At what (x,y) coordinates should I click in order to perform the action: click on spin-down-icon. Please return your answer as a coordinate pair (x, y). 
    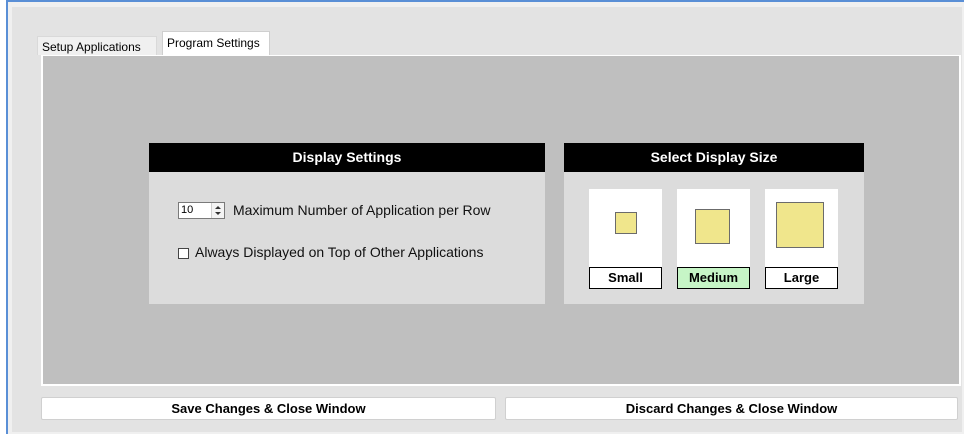
    Looking at the image, I should click on (218, 213).